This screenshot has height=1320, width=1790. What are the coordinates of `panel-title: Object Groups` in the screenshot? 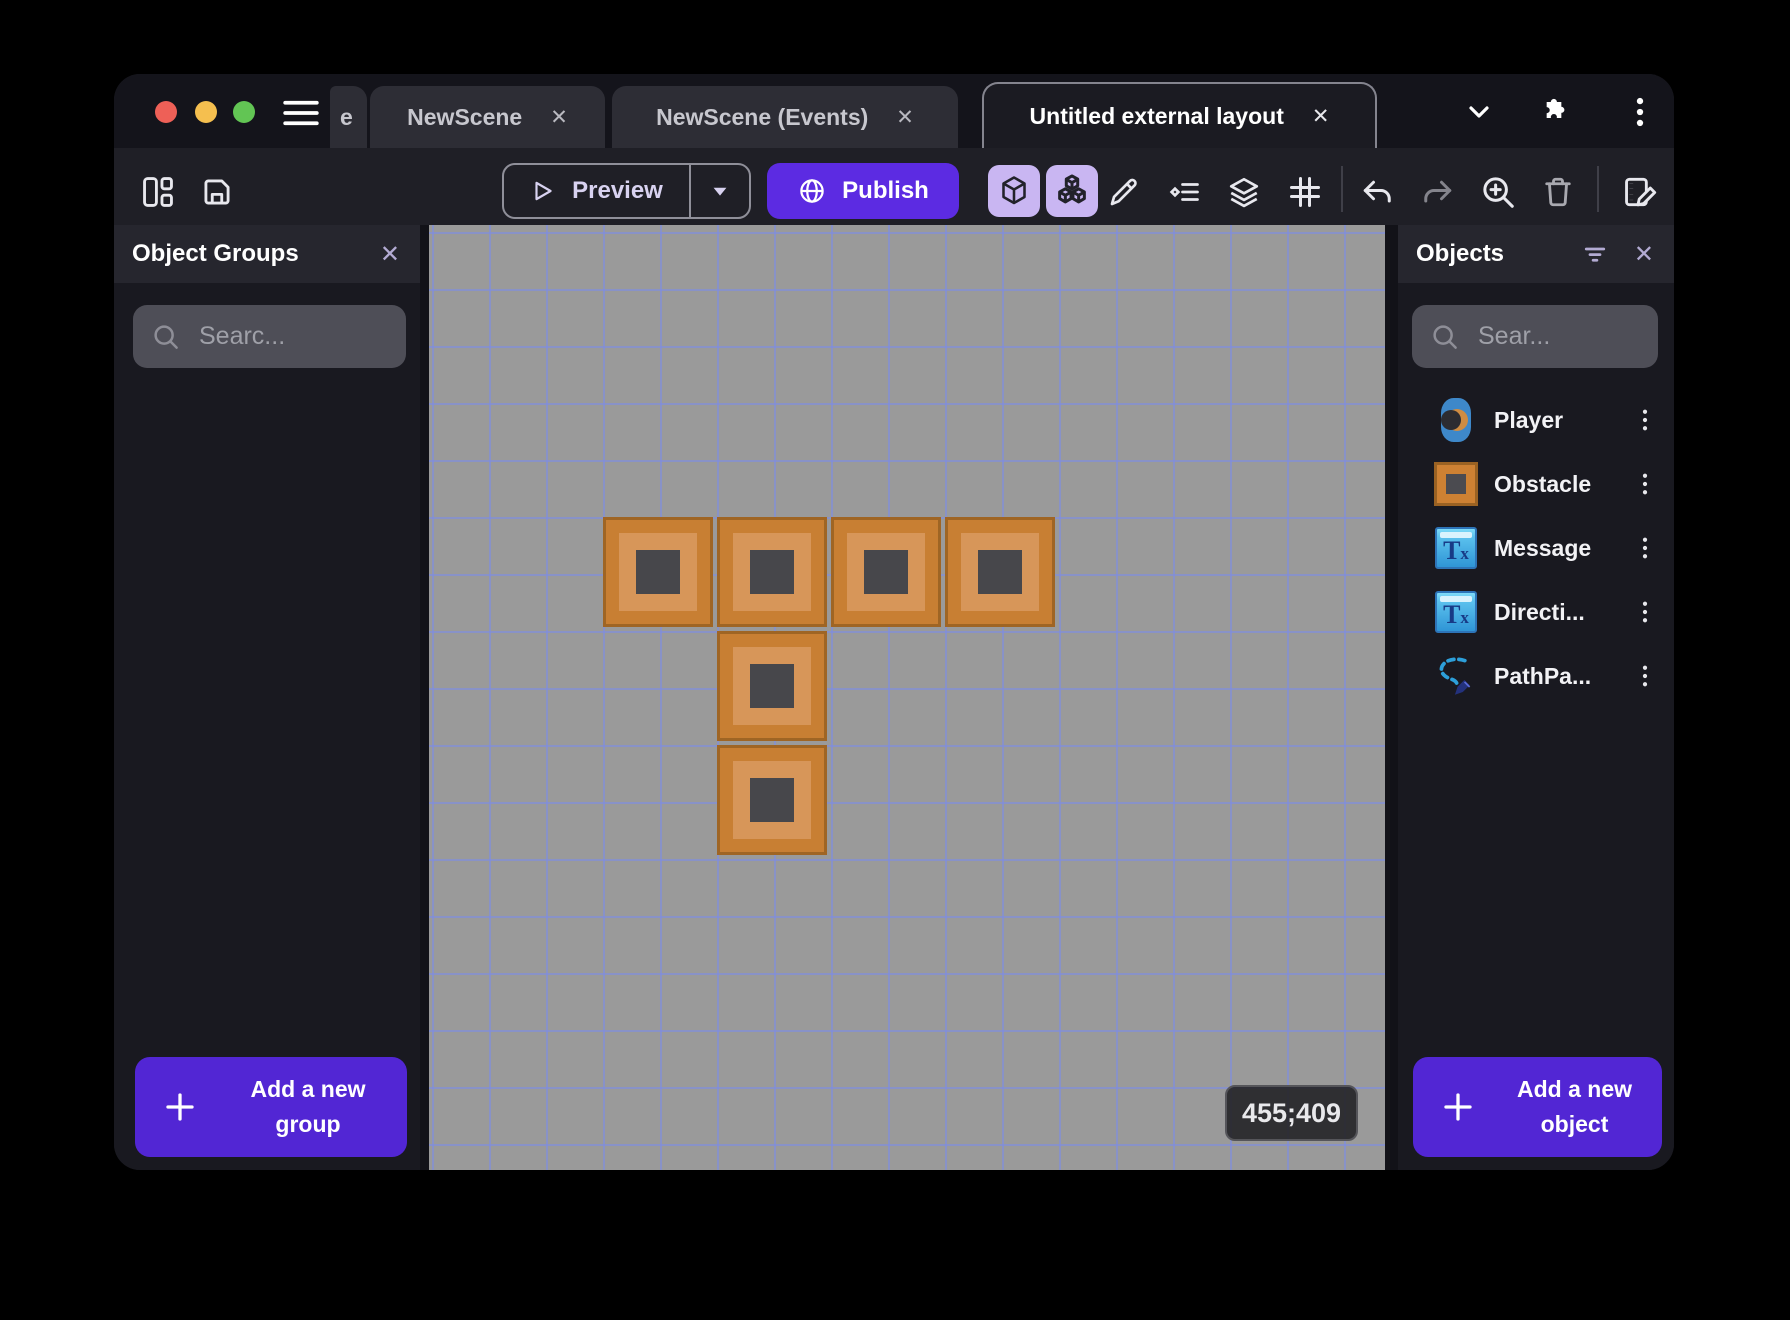 It's located at (215, 253).